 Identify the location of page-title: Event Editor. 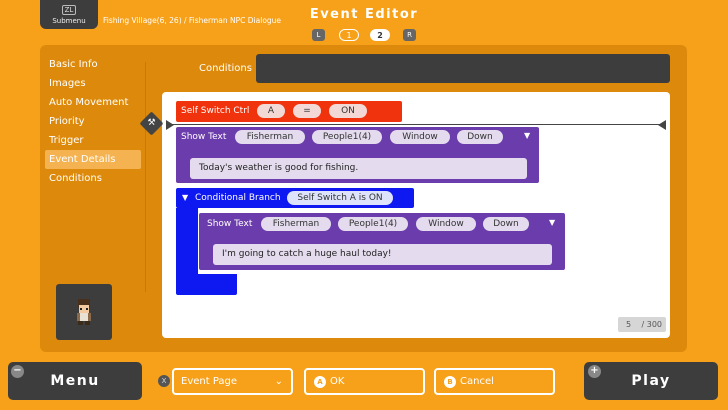
(364, 14).